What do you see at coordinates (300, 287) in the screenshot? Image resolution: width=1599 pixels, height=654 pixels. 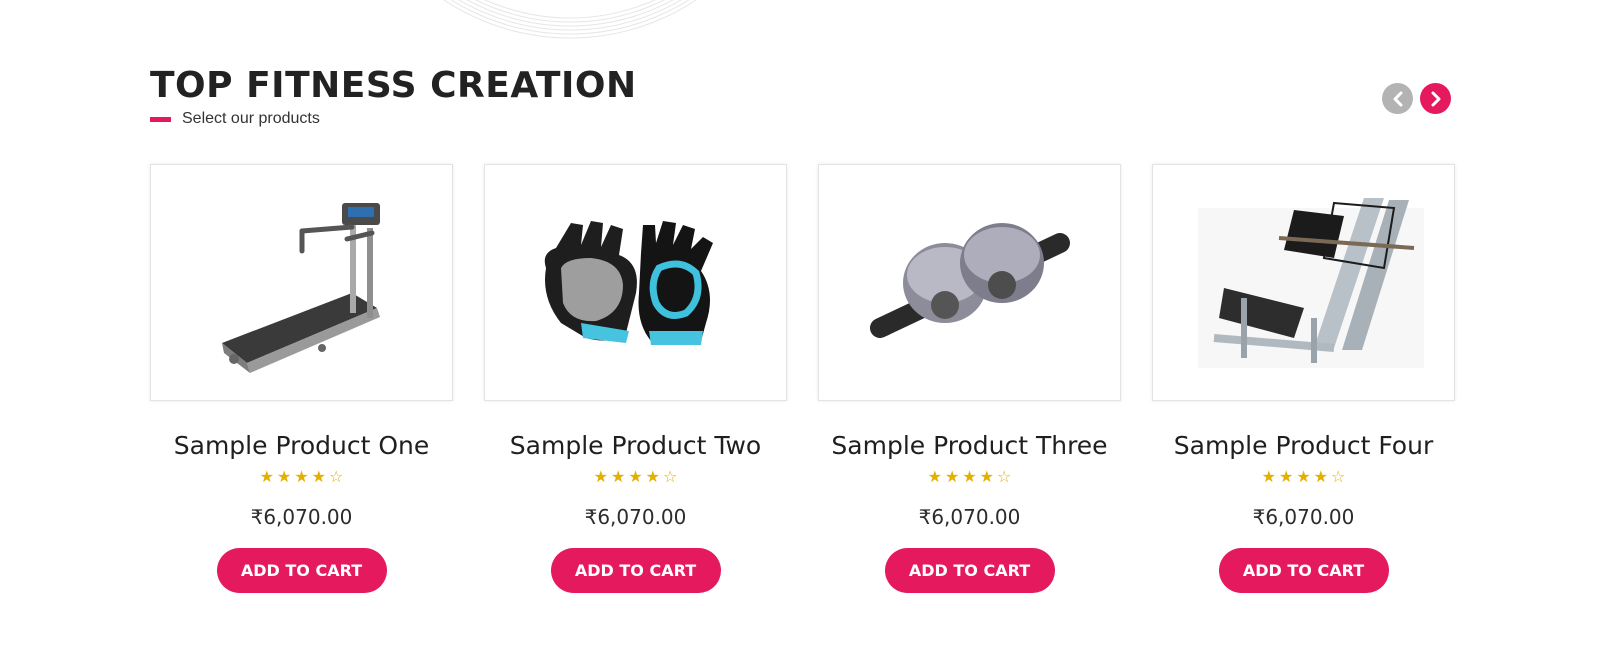 I see `treadmill-image` at bounding box center [300, 287].